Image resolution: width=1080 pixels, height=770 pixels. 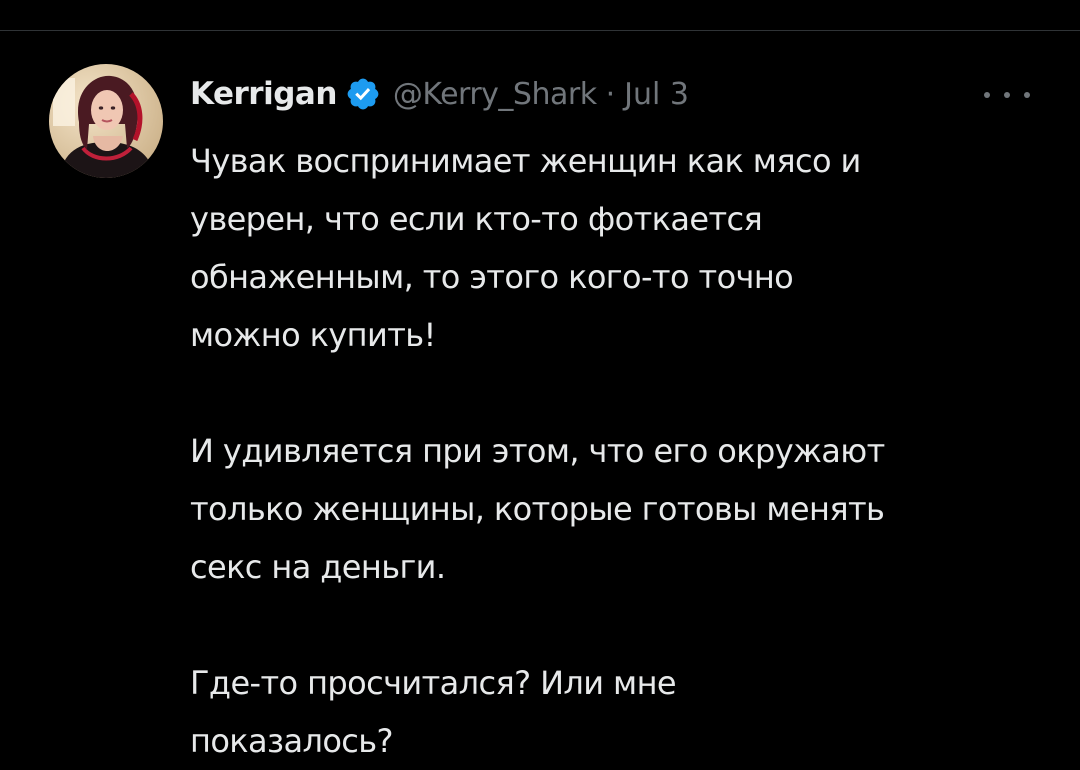 What do you see at coordinates (495, 94) in the screenshot?
I see `user-handle: @Kerry_Shark` at bounding box center [495, 94].